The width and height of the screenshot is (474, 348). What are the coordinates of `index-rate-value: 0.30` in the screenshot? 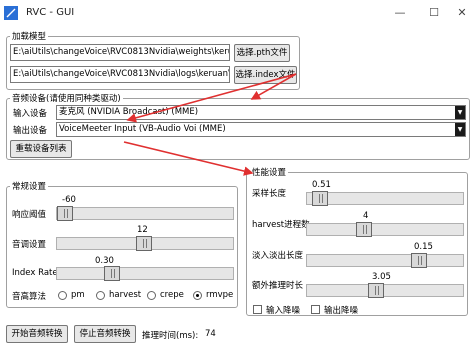 It's located at (104, 261).